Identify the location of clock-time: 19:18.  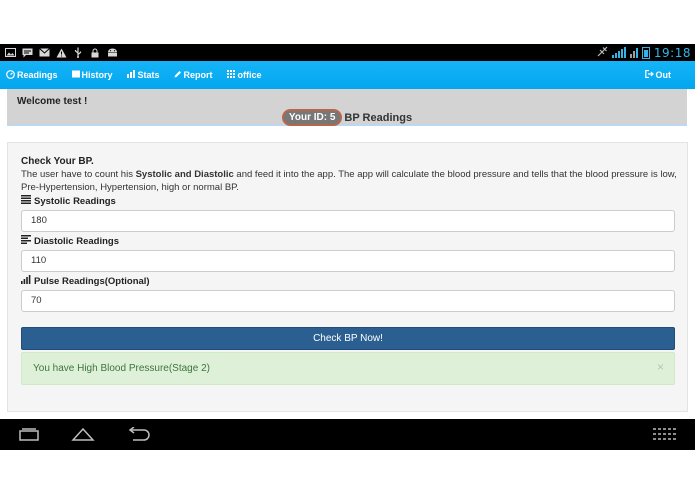
(672, 52).